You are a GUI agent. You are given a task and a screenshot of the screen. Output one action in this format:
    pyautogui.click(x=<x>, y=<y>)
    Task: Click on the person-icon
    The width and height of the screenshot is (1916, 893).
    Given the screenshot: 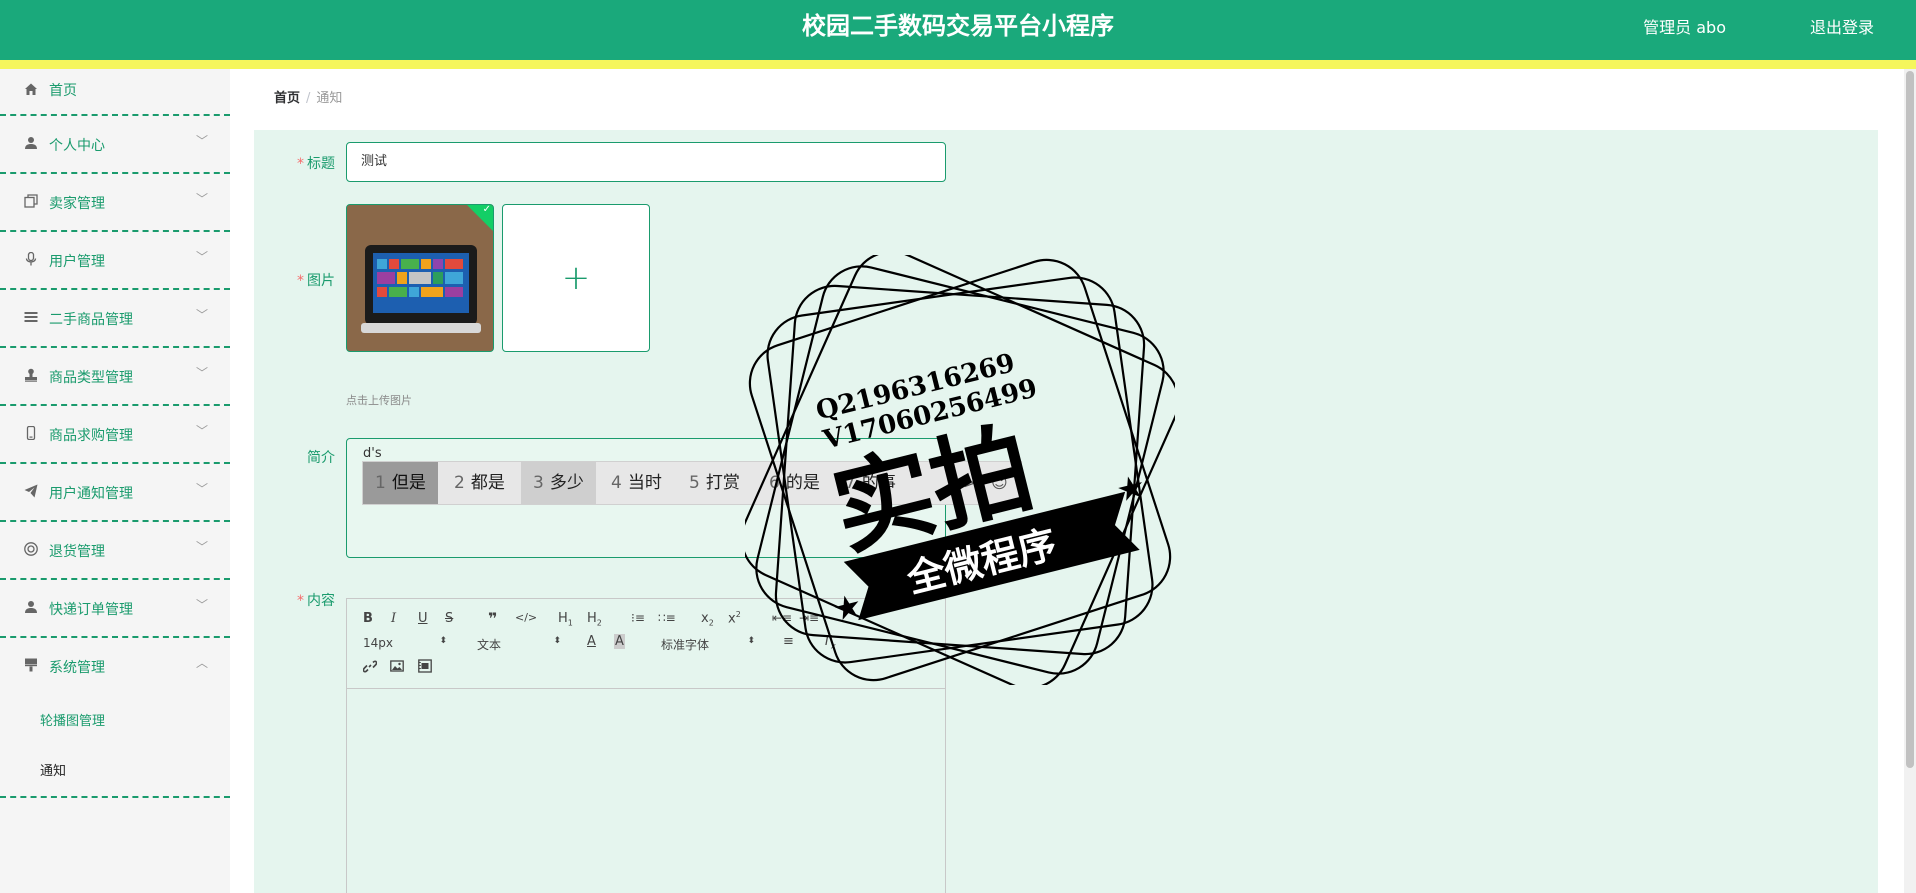 What is the action you would take?
    pyautogui.click(x=31, y=607)
    